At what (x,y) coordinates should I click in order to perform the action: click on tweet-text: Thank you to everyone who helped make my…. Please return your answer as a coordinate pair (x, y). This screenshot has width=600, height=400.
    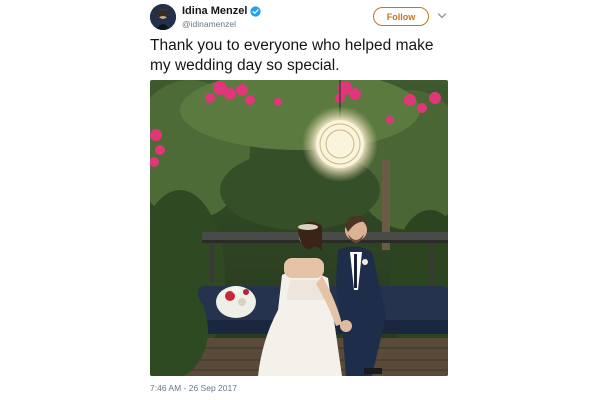
    Looking at the image, I should click on (292, 55).